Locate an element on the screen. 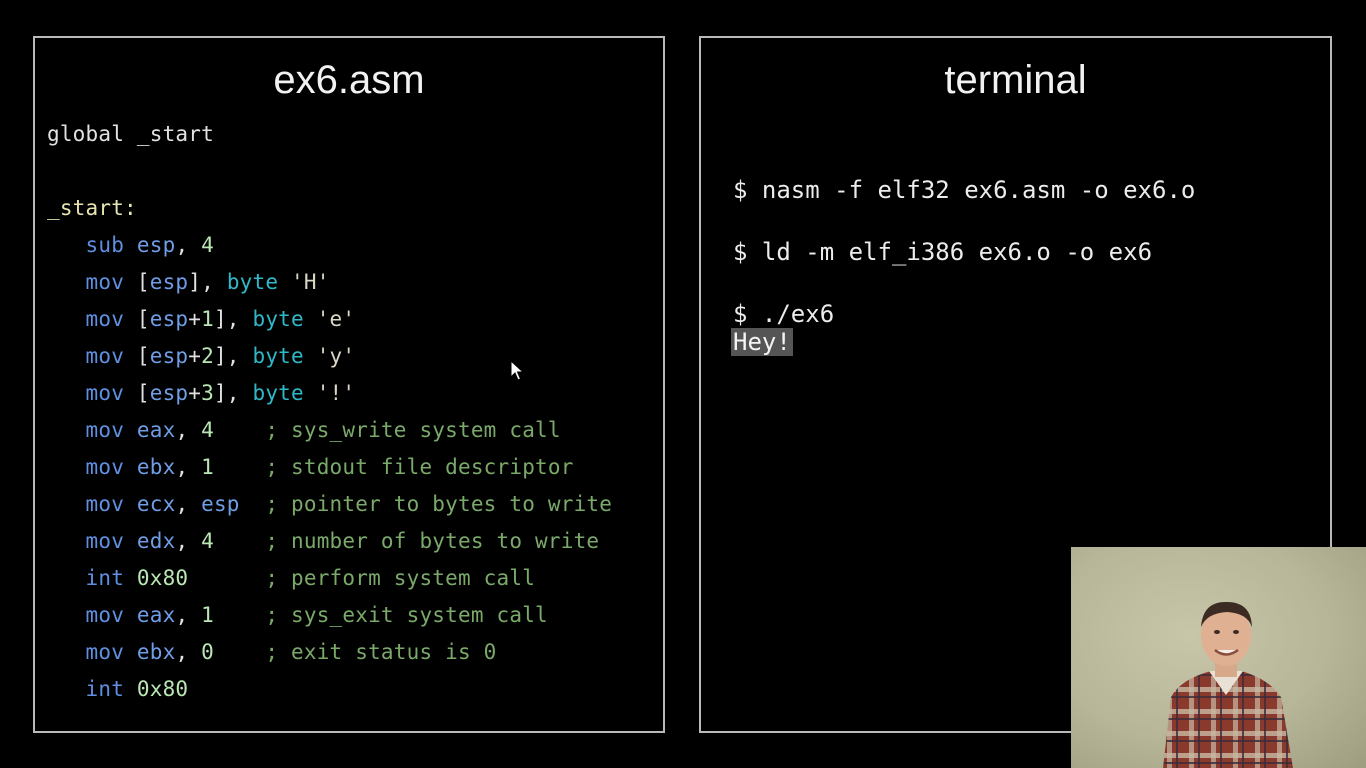 This screenshot has width=1366, height=768. code-token-cmt: ; stdout file descriptor is located at coordinates (419, 467).